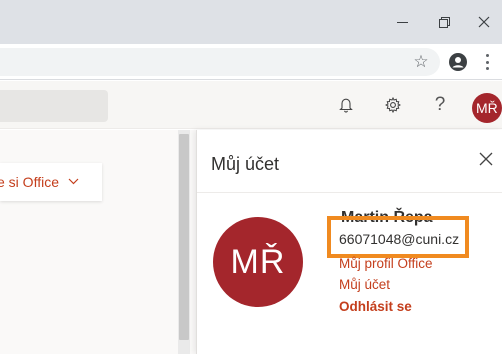 The image size is (502, 354). I want to click on search-input, so click(54, 106).